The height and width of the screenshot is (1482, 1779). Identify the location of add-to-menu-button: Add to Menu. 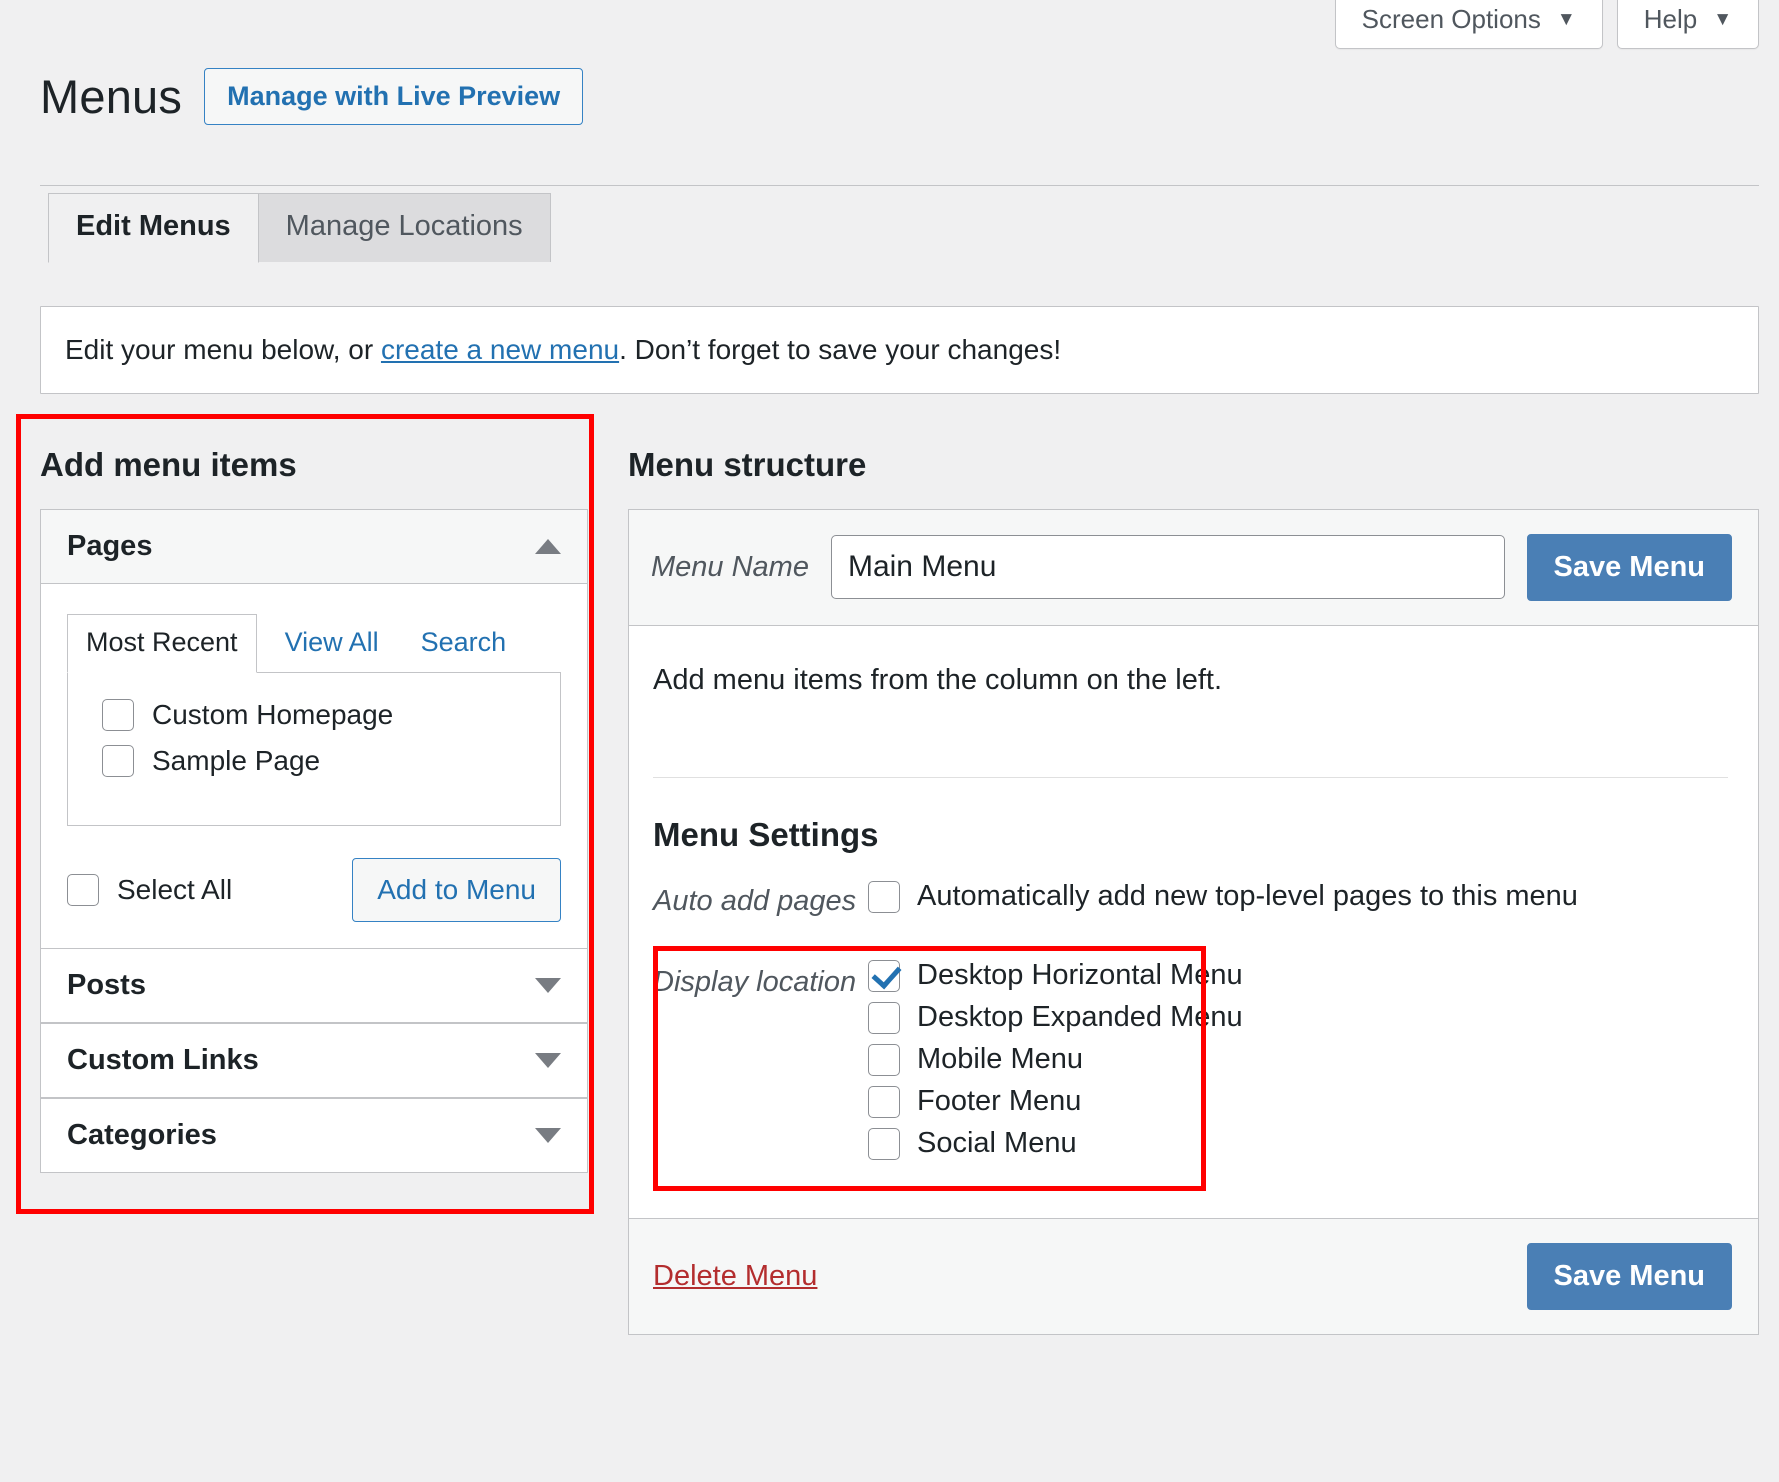
(456, 889).